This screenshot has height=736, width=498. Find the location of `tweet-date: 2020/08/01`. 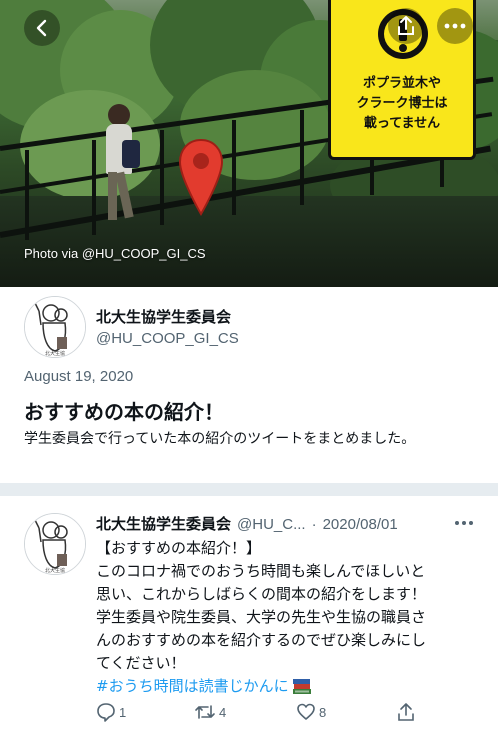

tweet-date: 2020/08/01 is located at coordinates (360, 524).